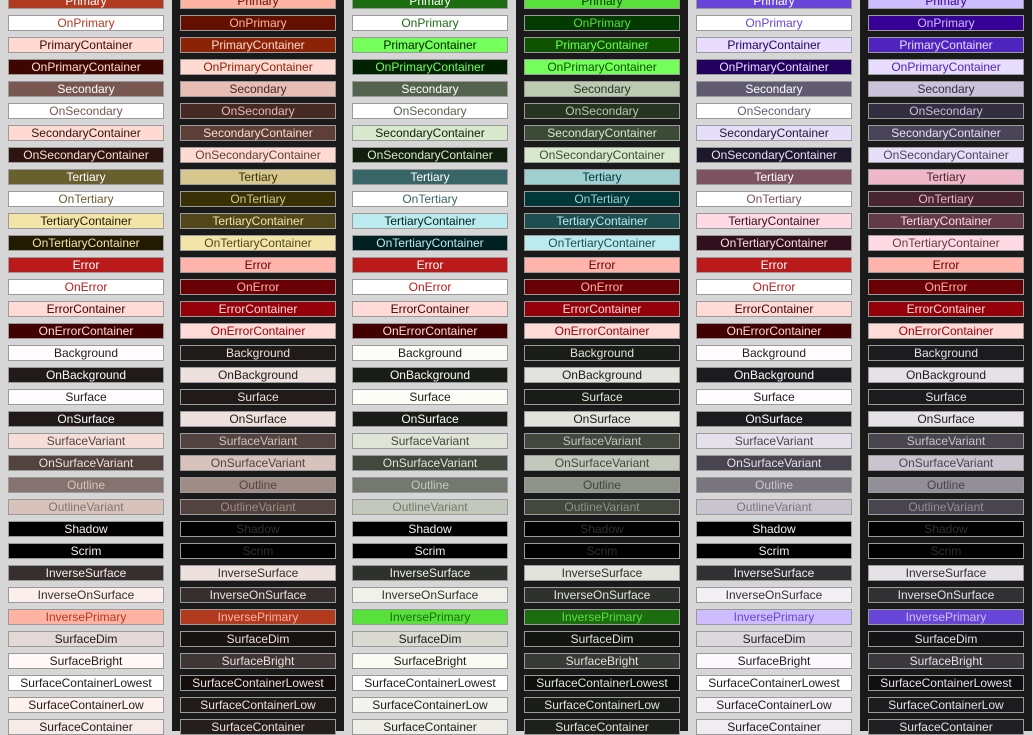 The width and height of the screenshot is (1033, 735). I want to click on swatch-tertiary: Tertiary, so click(946, 177).